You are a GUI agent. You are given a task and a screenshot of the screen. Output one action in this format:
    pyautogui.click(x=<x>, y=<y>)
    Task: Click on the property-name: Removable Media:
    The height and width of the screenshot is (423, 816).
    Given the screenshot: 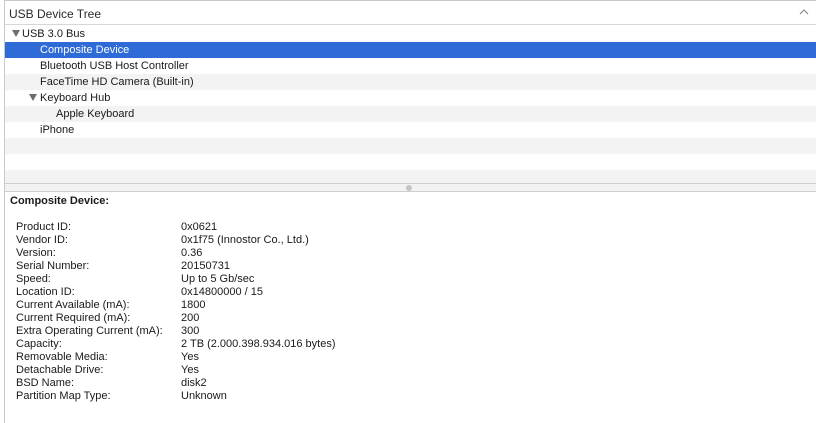 What is the action you would take?
    pyautogui.click(x=62, y=357)
    